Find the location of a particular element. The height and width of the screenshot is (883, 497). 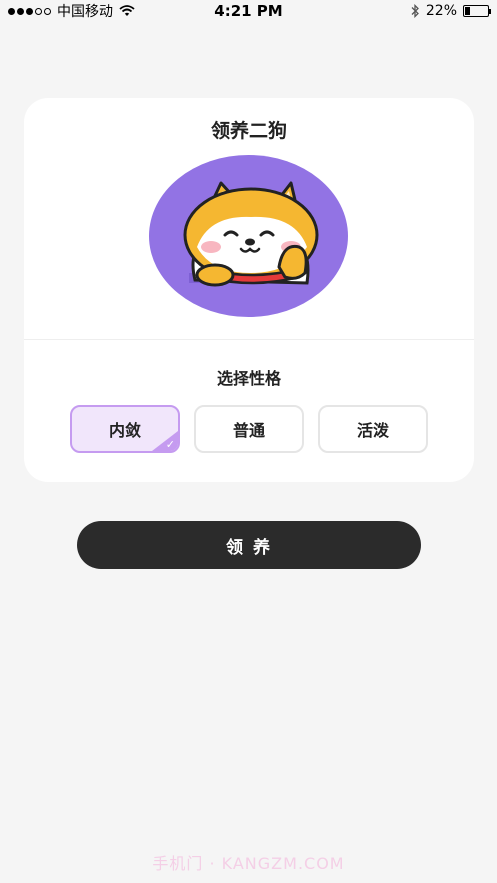

signal-icon is located at coordinates (29, 11).